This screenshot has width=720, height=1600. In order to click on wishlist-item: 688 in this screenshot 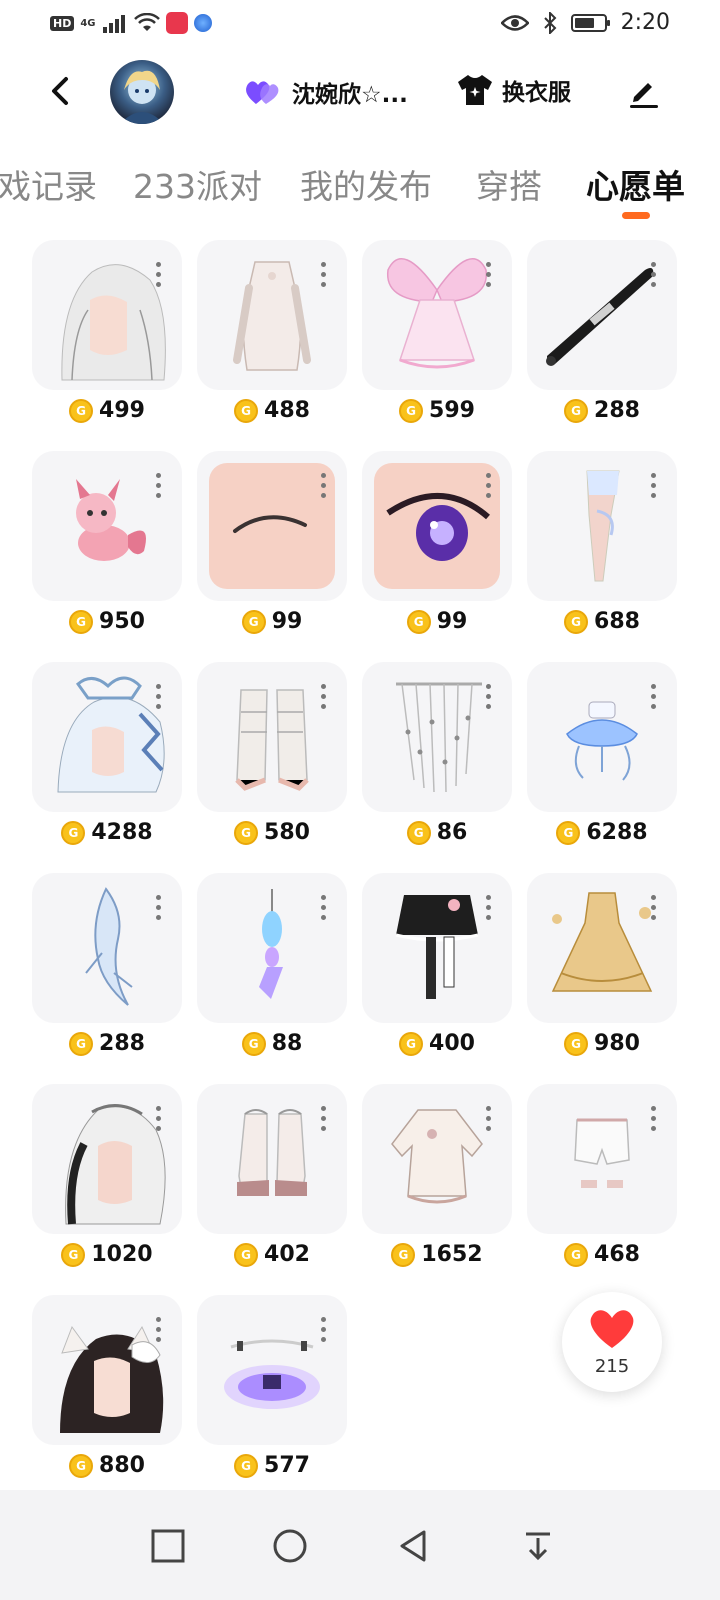, I will do `click(602, 556)`.